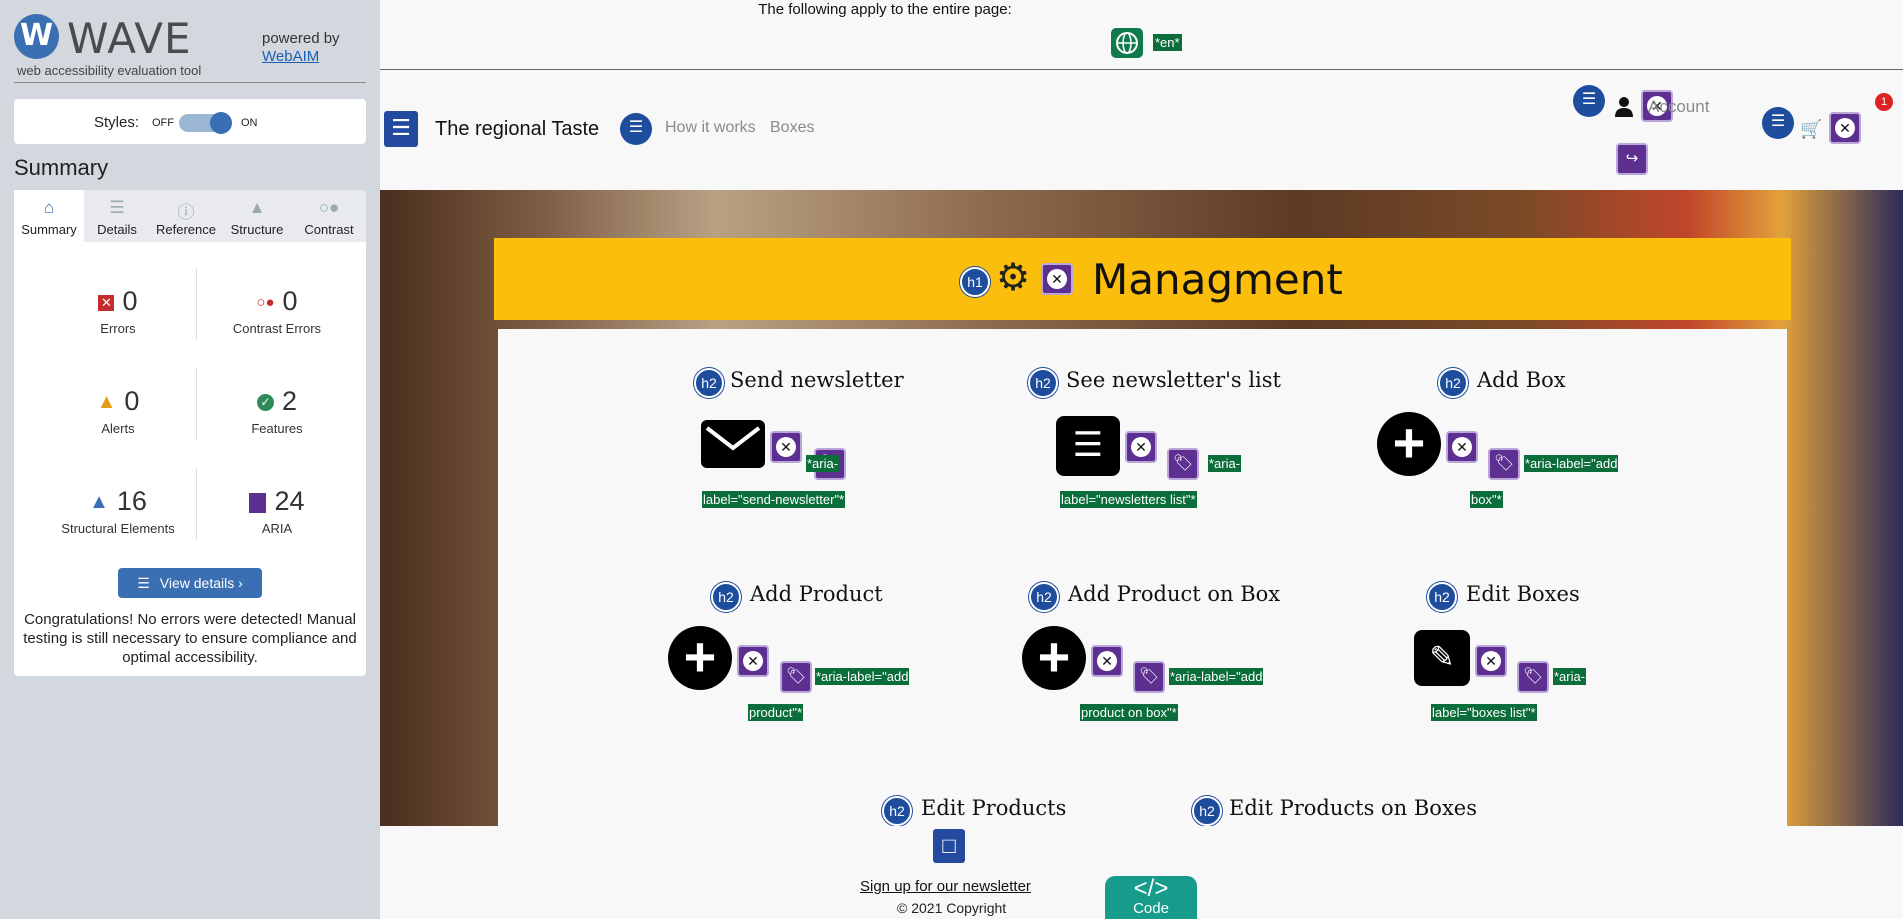  I want to click on lang-tag: *en*, so click(1167, 42).